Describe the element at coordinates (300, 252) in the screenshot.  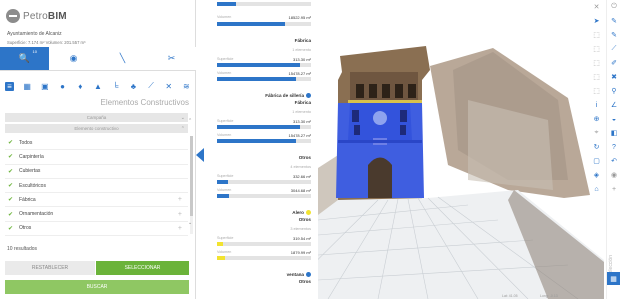
I see `volume-value: 1879.99 m³` at that location.